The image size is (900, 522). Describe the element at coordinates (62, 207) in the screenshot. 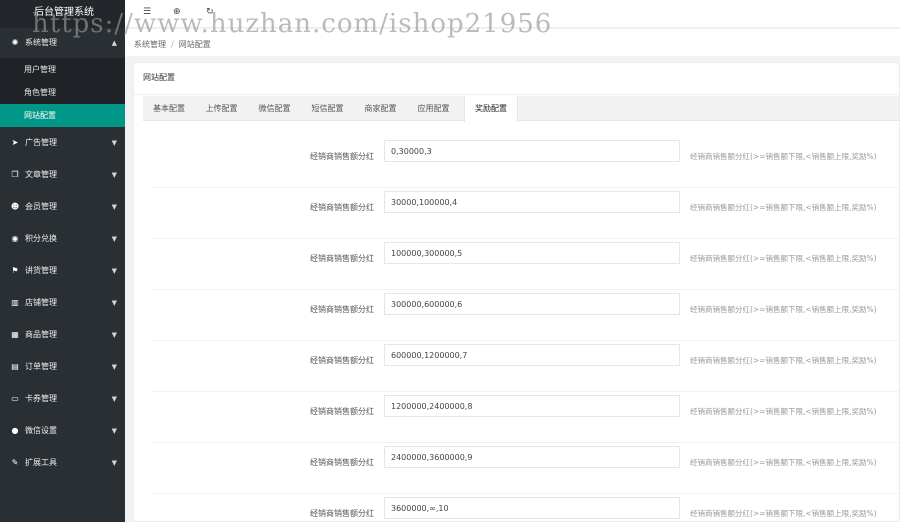

I see `sidebar-item-members: ☻ 会员管理 ▼` at that location.